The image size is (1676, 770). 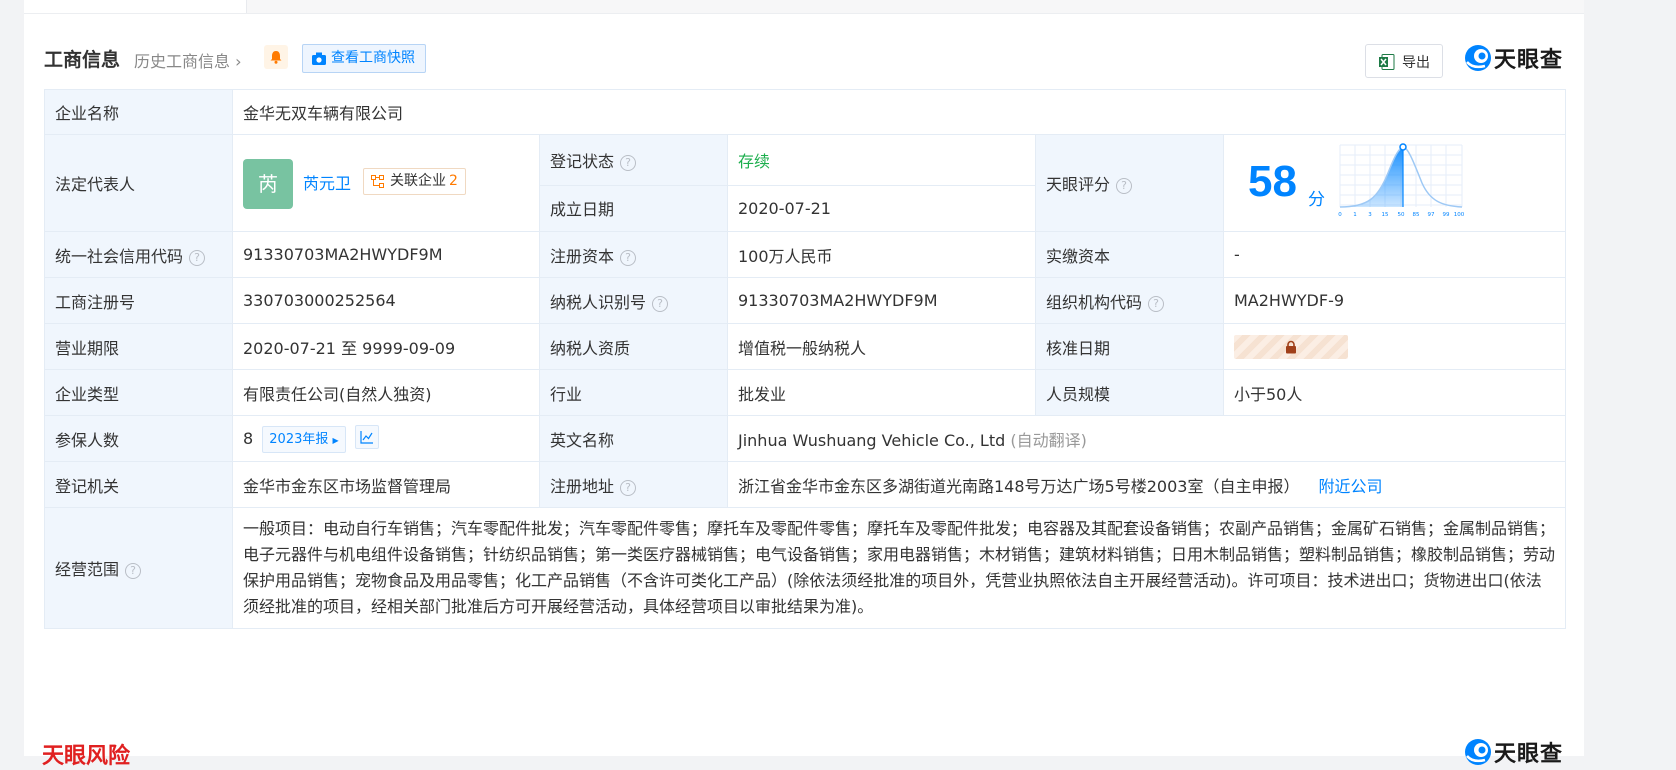 I want to click on scope-label-text: 经营范围, so click(x=87, y=569).